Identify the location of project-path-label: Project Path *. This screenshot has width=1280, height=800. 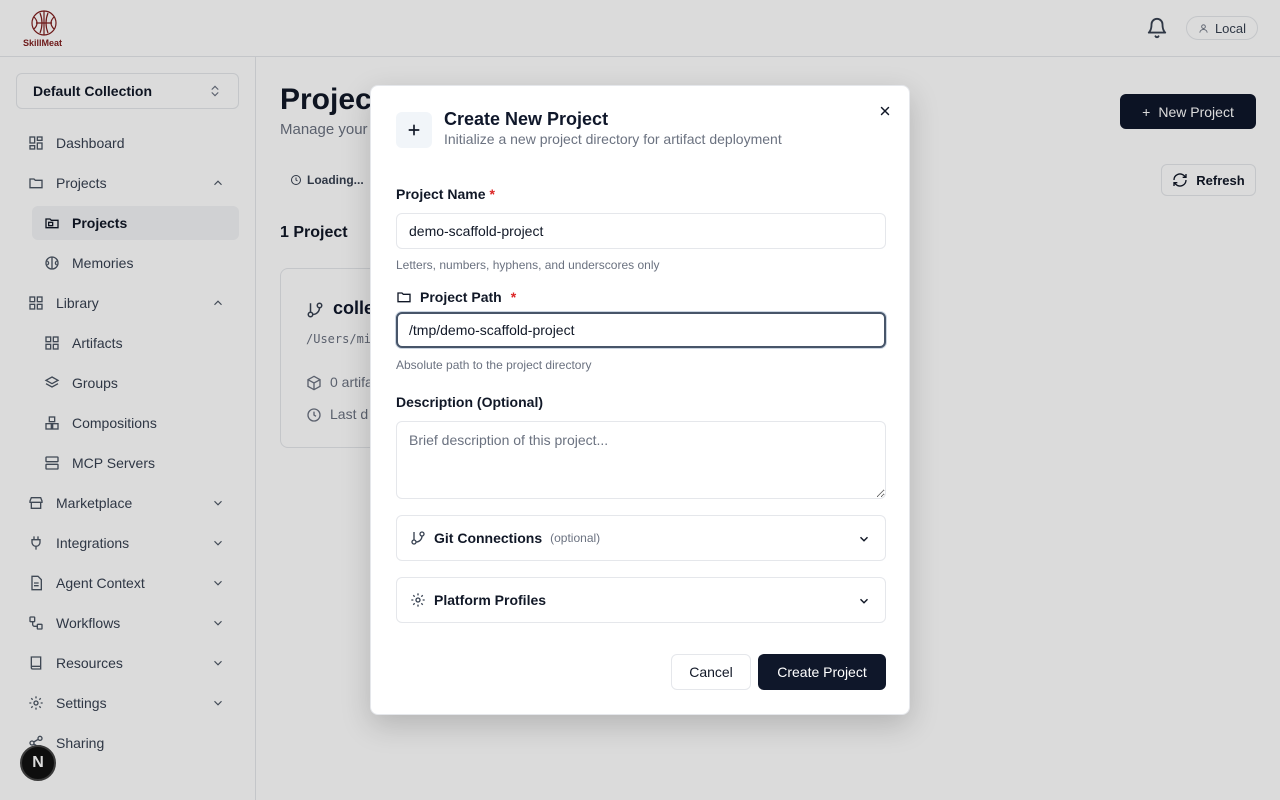
(456, 297).